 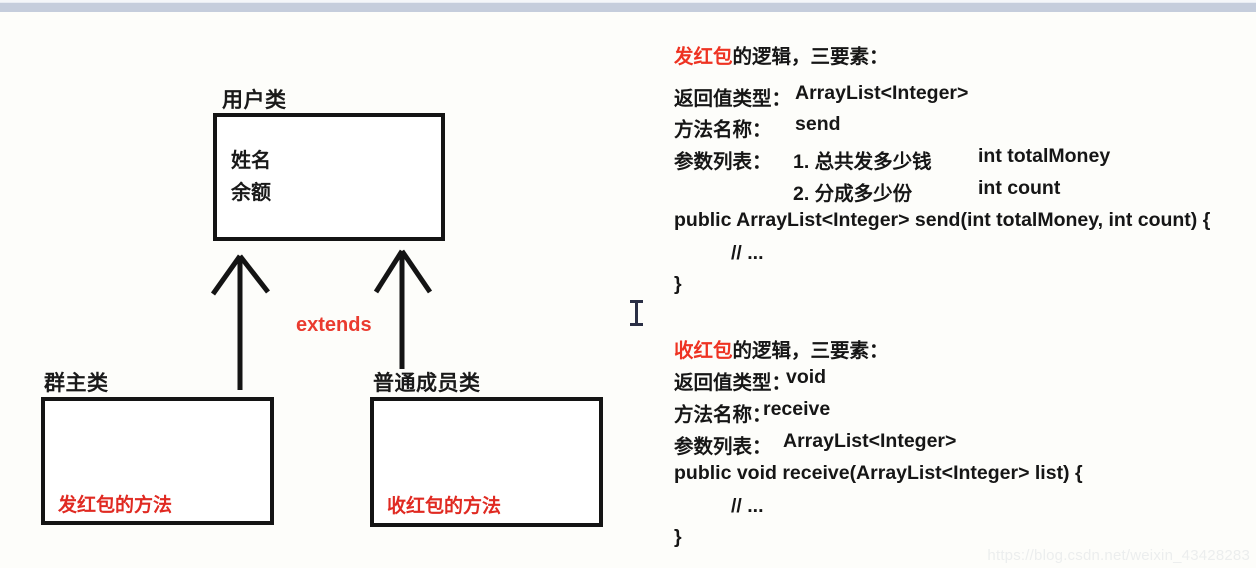 I want to click on source-watermark: https://blog.csdn.net/weixin_43428283, so click(x=1118, y=555).